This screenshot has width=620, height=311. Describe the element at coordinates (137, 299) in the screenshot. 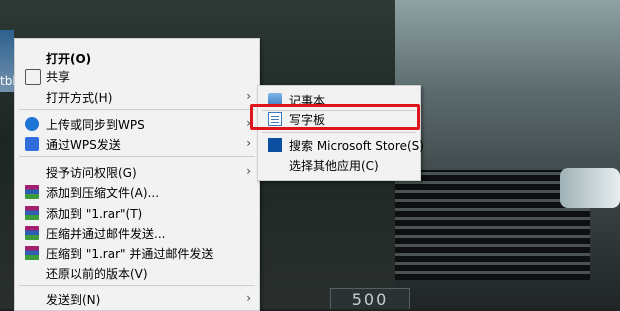

I see `menu-item-send-to: 发送到(N) ›` at that location.